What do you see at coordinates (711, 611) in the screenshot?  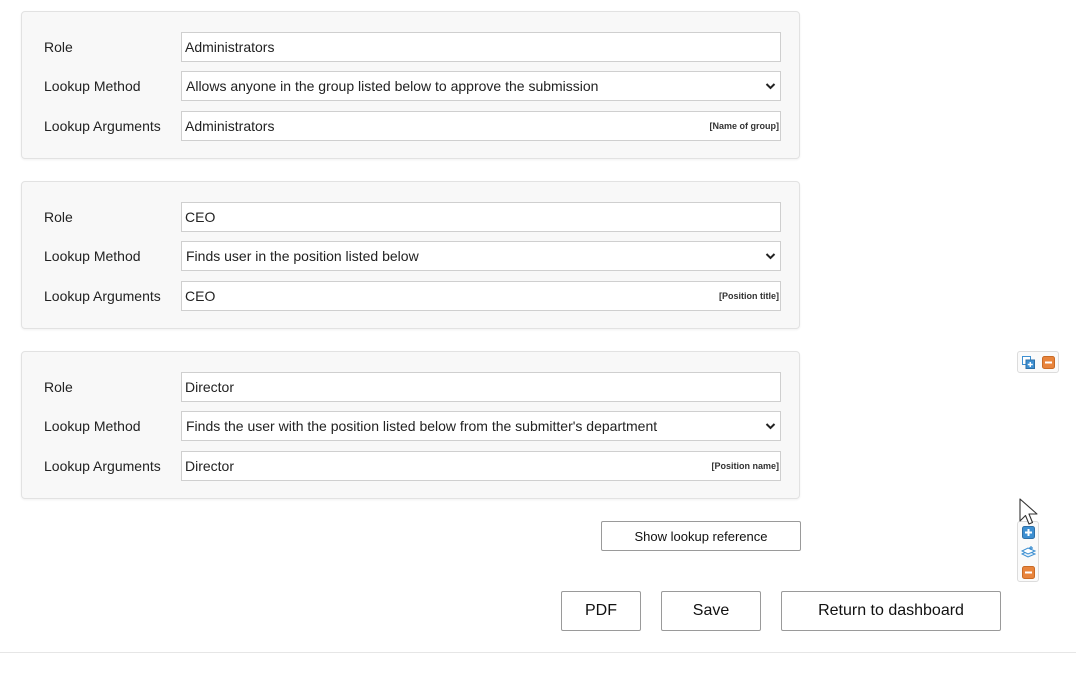 I see `save-button: Save` at bounding box center [711, 611].